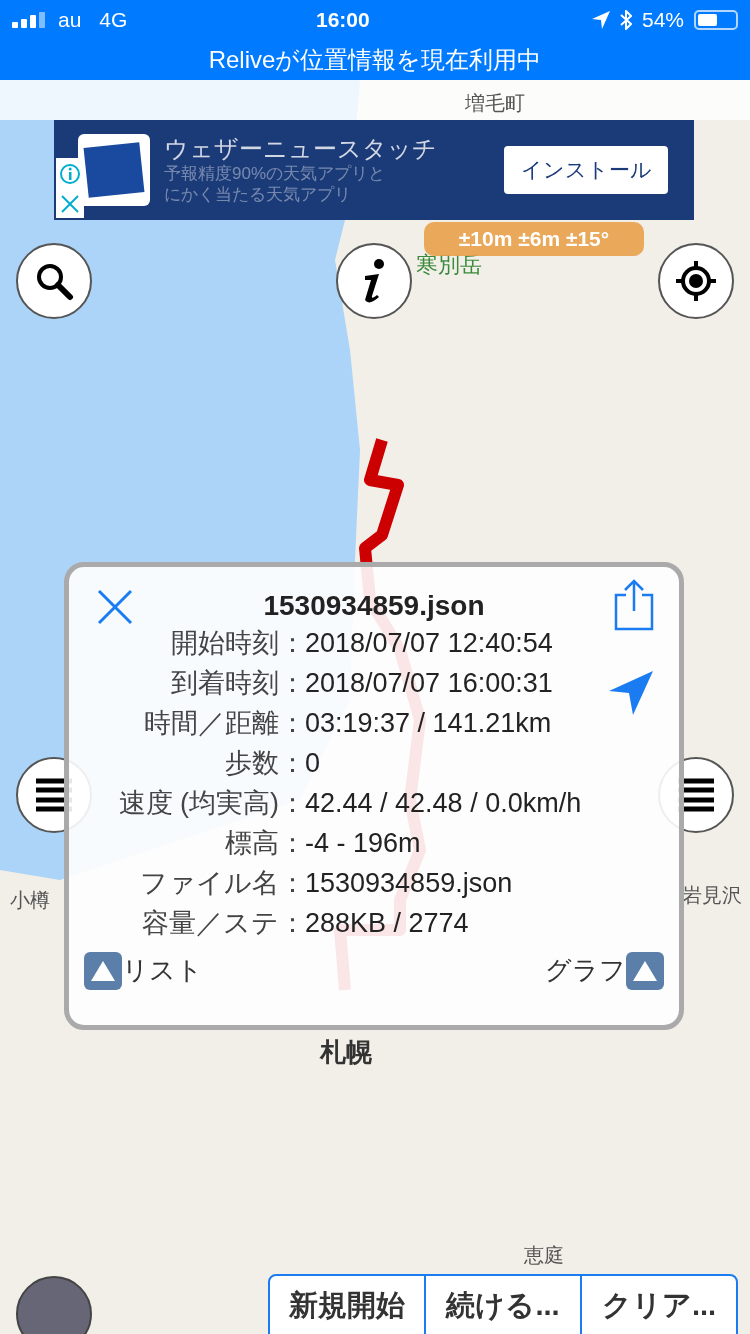 The image size is (750, 1334). I want to click on field-label: 容量／ステ, so click(210, 923).